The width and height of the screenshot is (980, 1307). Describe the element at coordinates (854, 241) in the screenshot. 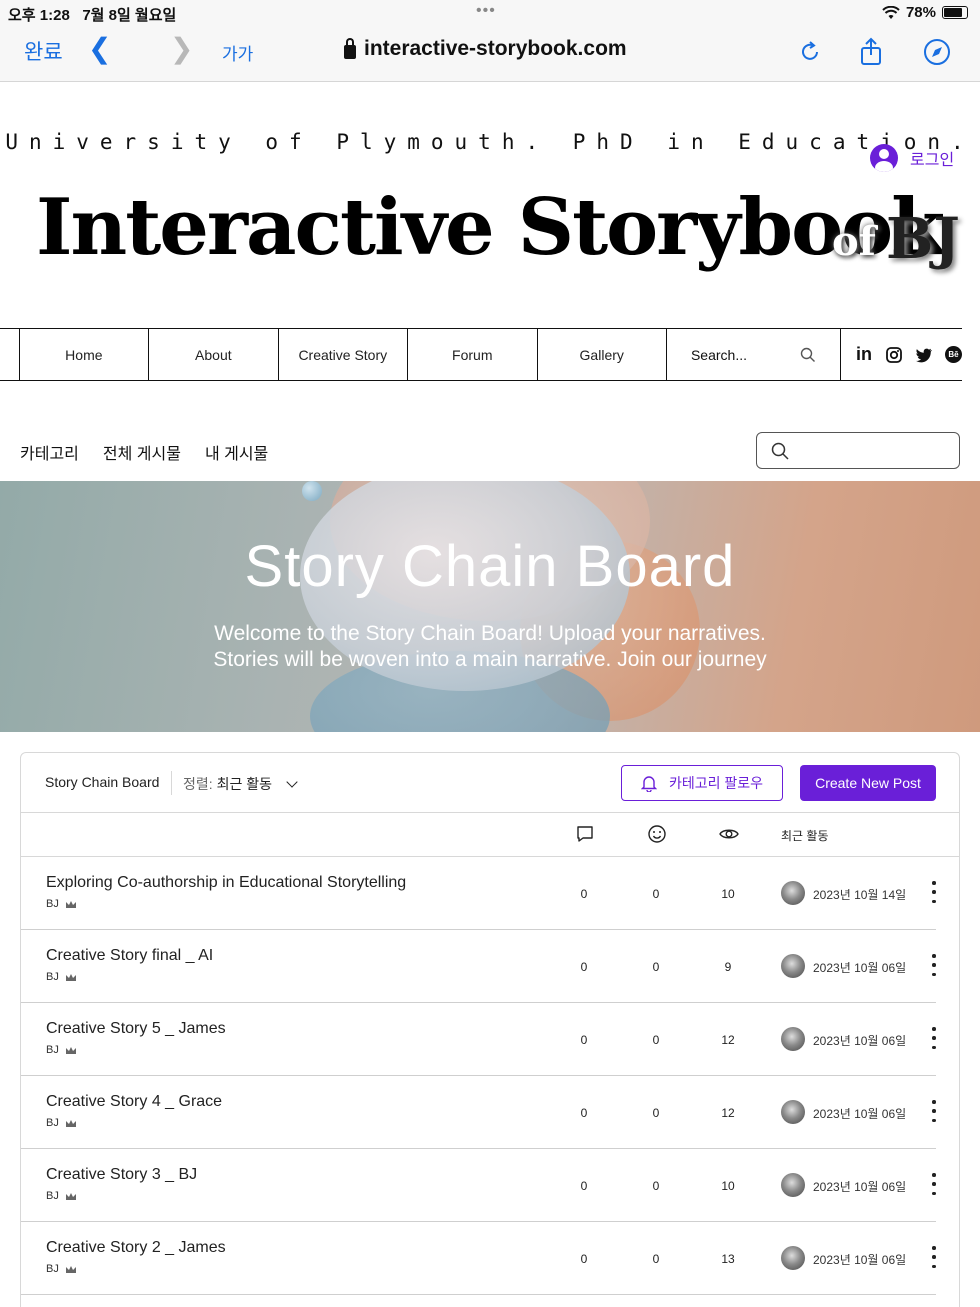

I see `site-title-of: of` at that location.